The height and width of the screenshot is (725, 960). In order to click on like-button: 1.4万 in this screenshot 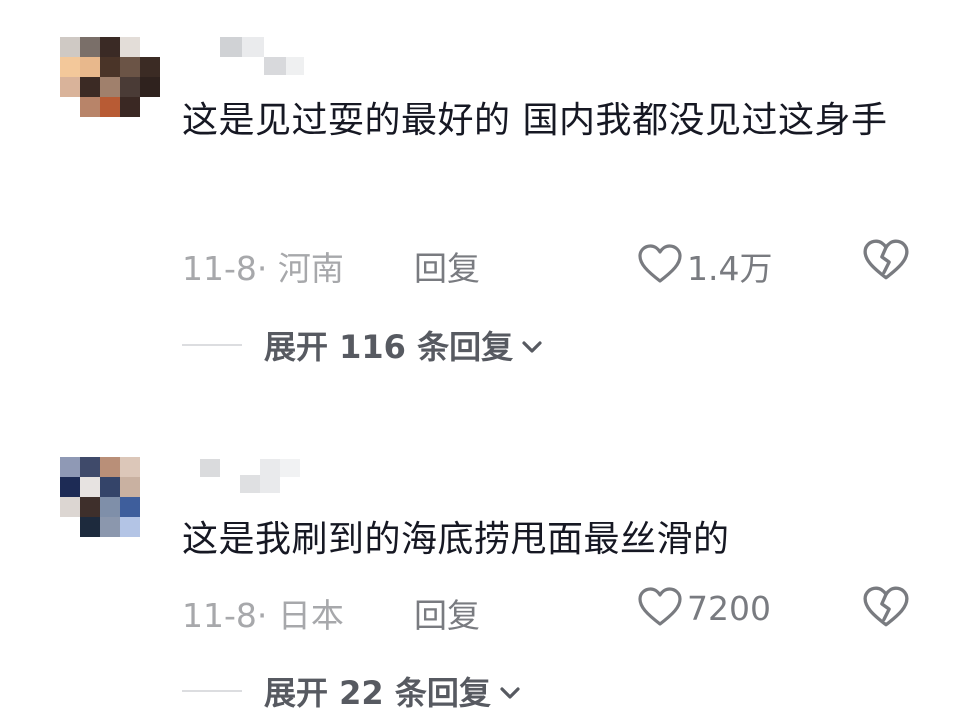, I will do `click(704, 264)`.